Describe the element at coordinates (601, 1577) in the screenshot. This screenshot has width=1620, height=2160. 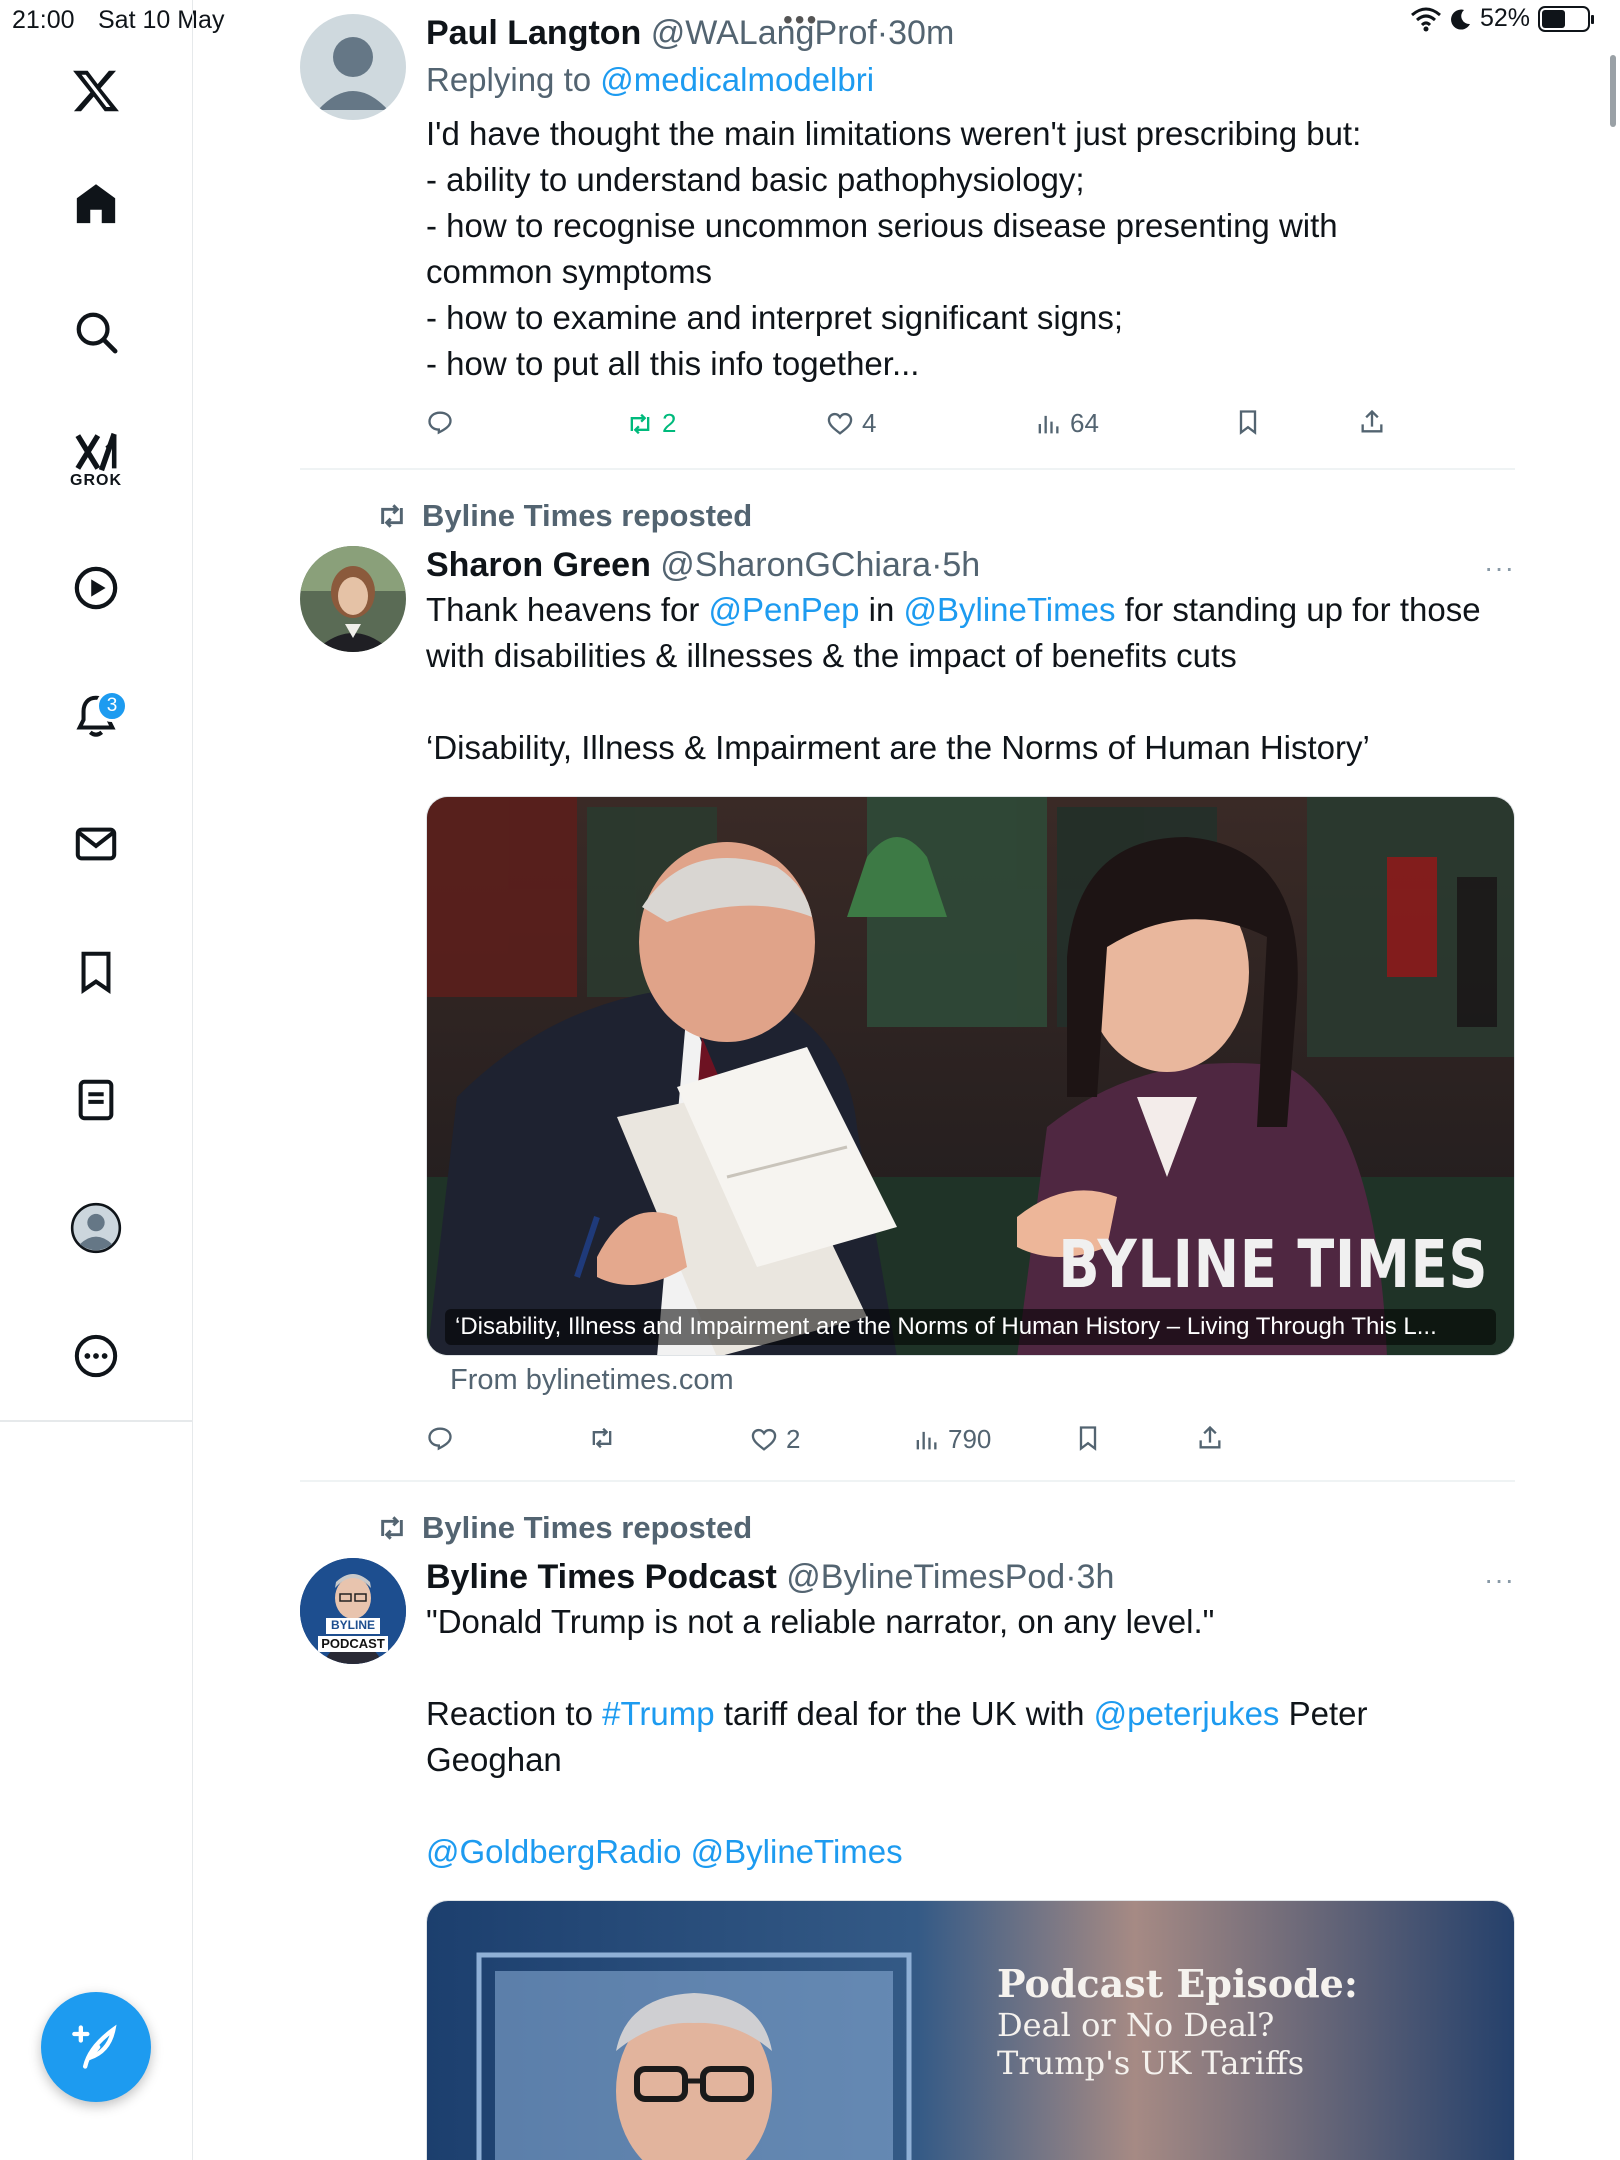
I see `author-name: Byline Times Podcast` at that location.